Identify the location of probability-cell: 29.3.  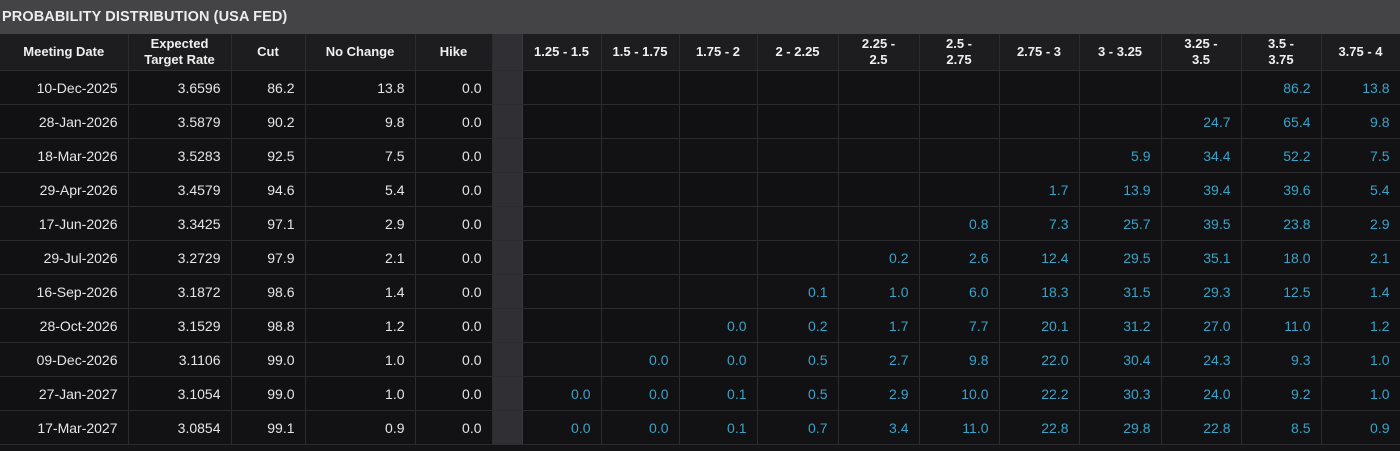
(1201, 291).